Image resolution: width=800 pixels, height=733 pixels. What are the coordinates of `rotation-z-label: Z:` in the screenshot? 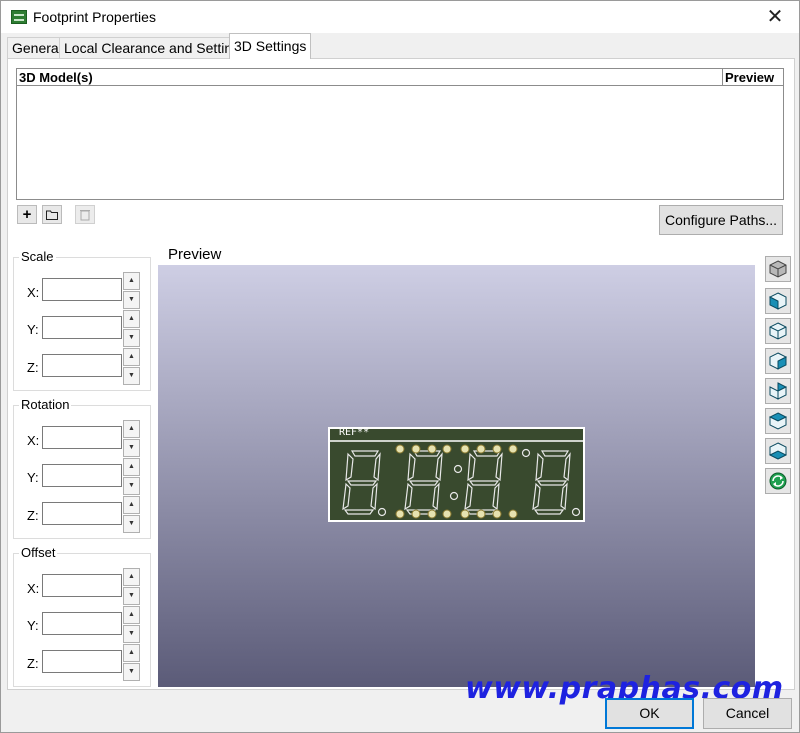 It's located at (33, 515).